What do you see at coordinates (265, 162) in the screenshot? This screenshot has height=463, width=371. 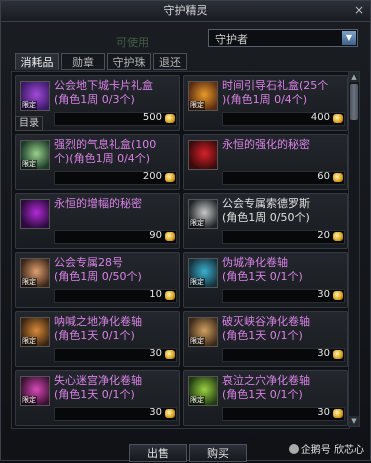 I see `item-card: 永恒的强化的秘密 60` at bounding box center [265, 162].